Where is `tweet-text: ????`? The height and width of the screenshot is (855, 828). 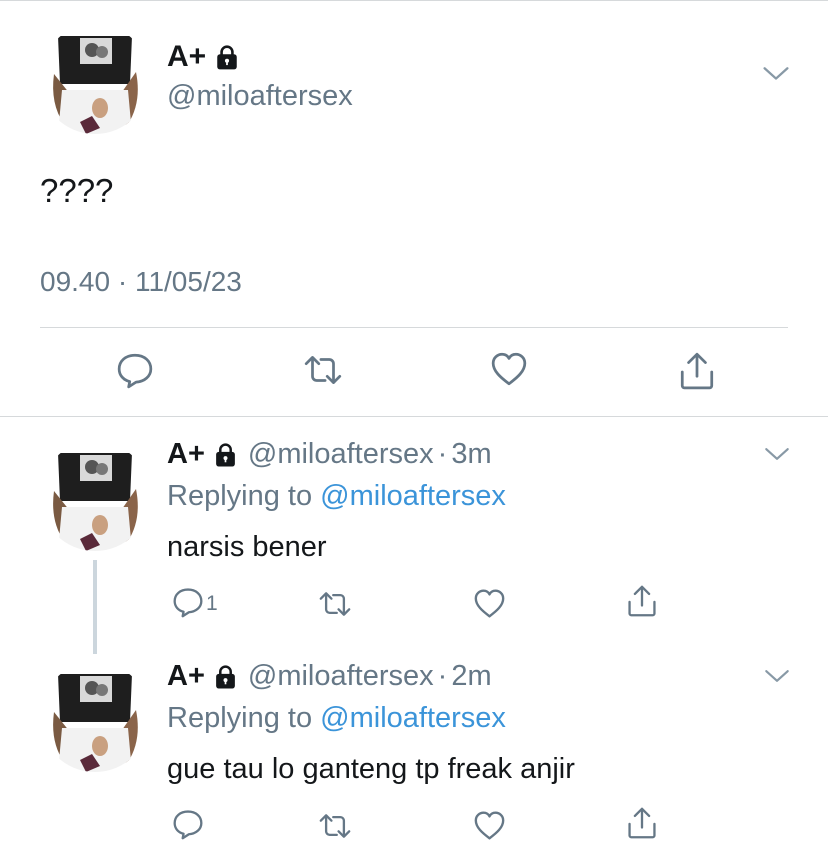 tweet-text: ???? is located at coordinates (77, 190).